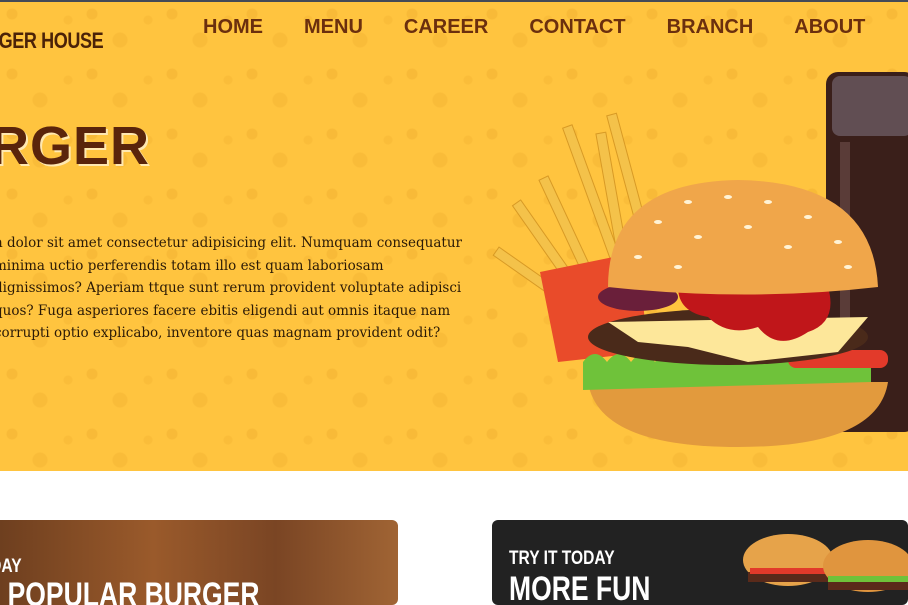  What do you see at coordinates (52, 41) in the screenshot?
I see `brand-logo: RGER HOUSE` at bounding box center [52, 41].